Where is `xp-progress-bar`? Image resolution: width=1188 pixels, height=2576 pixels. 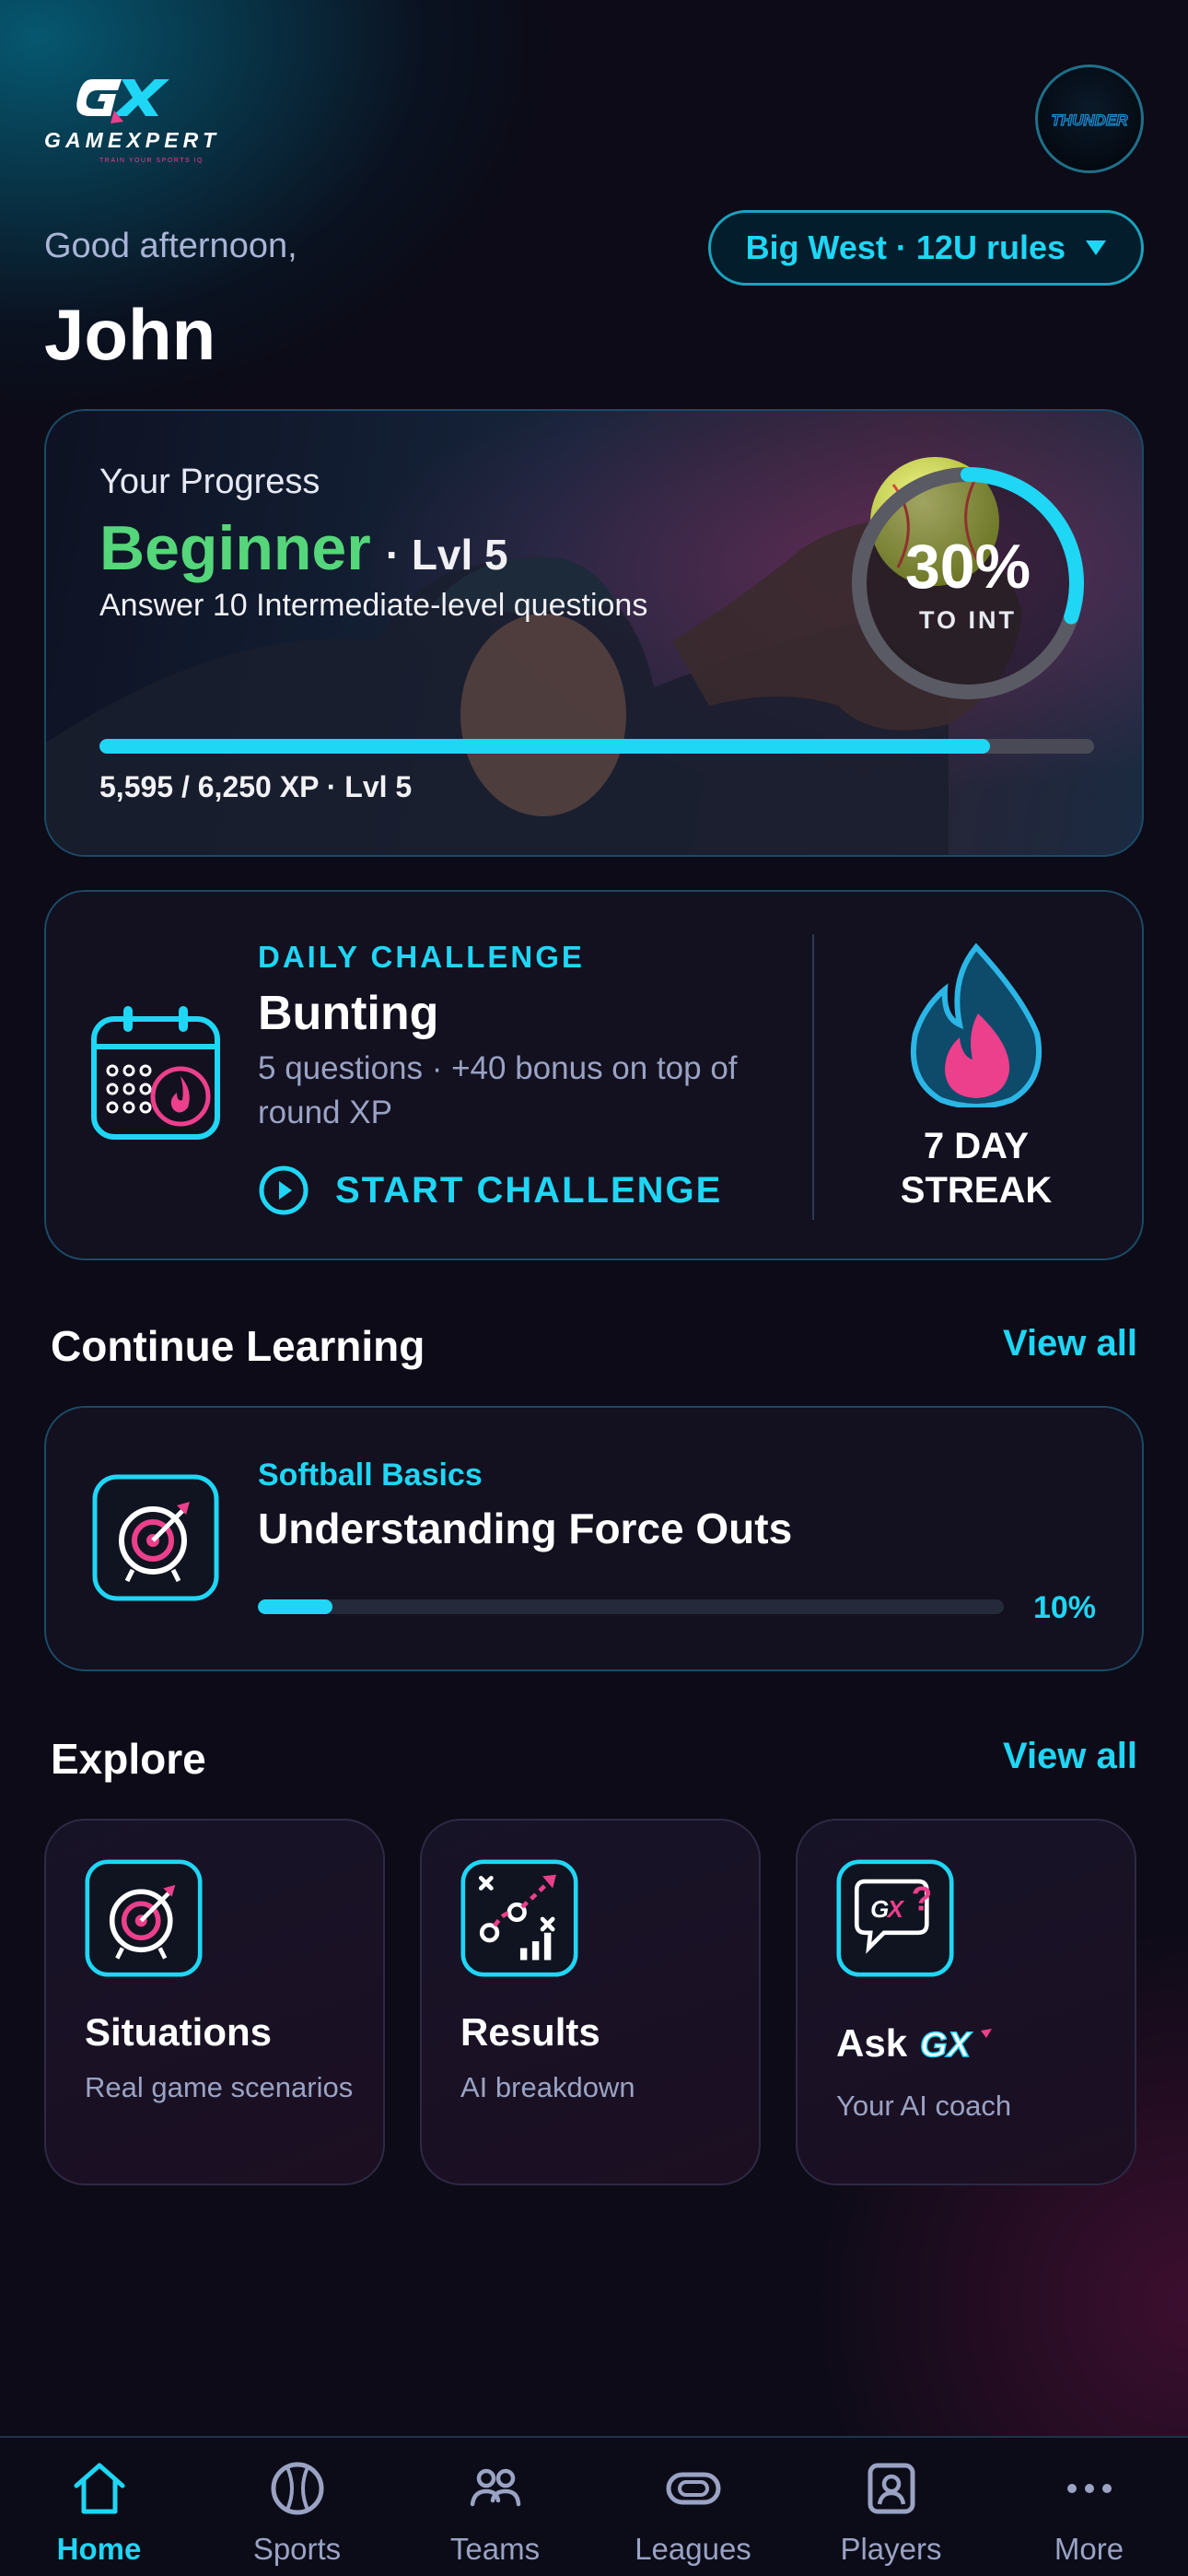 xp-progress-bar is located at coordinates (596, 746).